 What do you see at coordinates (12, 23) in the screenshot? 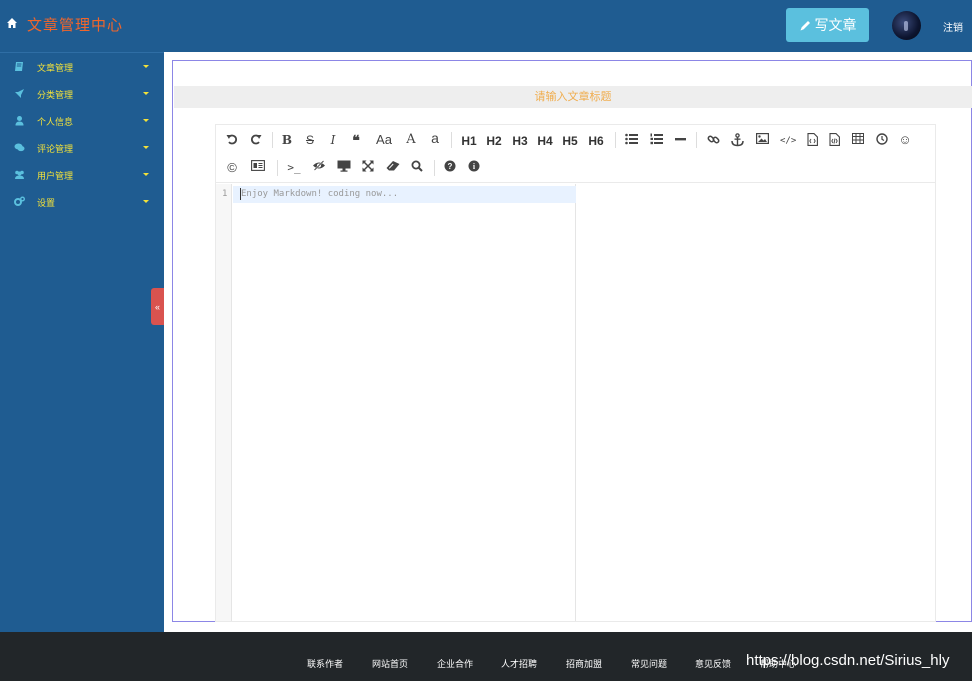
I see `home-icon` at bounding box center [12, 23].